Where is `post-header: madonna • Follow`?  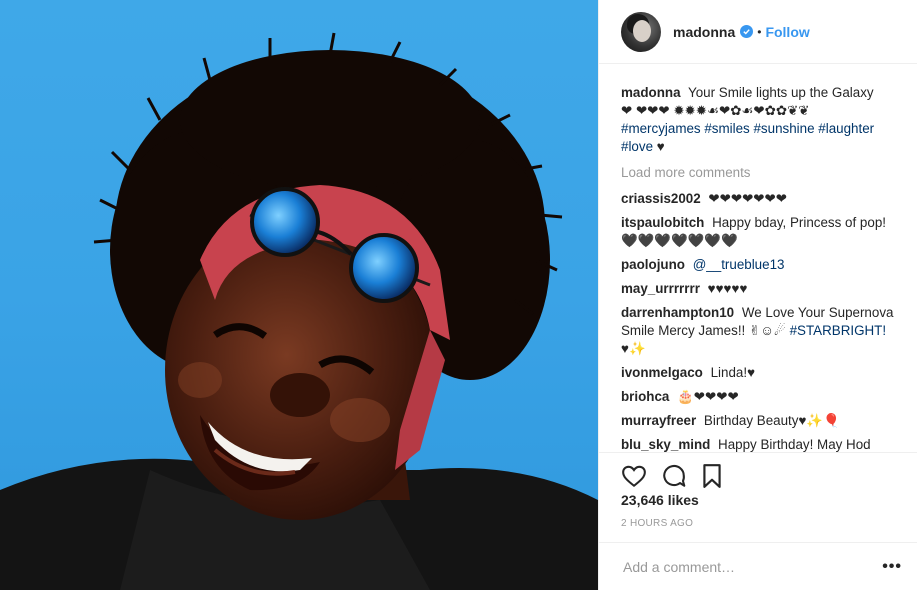
post-header: madonna • Follow is located at coordinates (758, 32).